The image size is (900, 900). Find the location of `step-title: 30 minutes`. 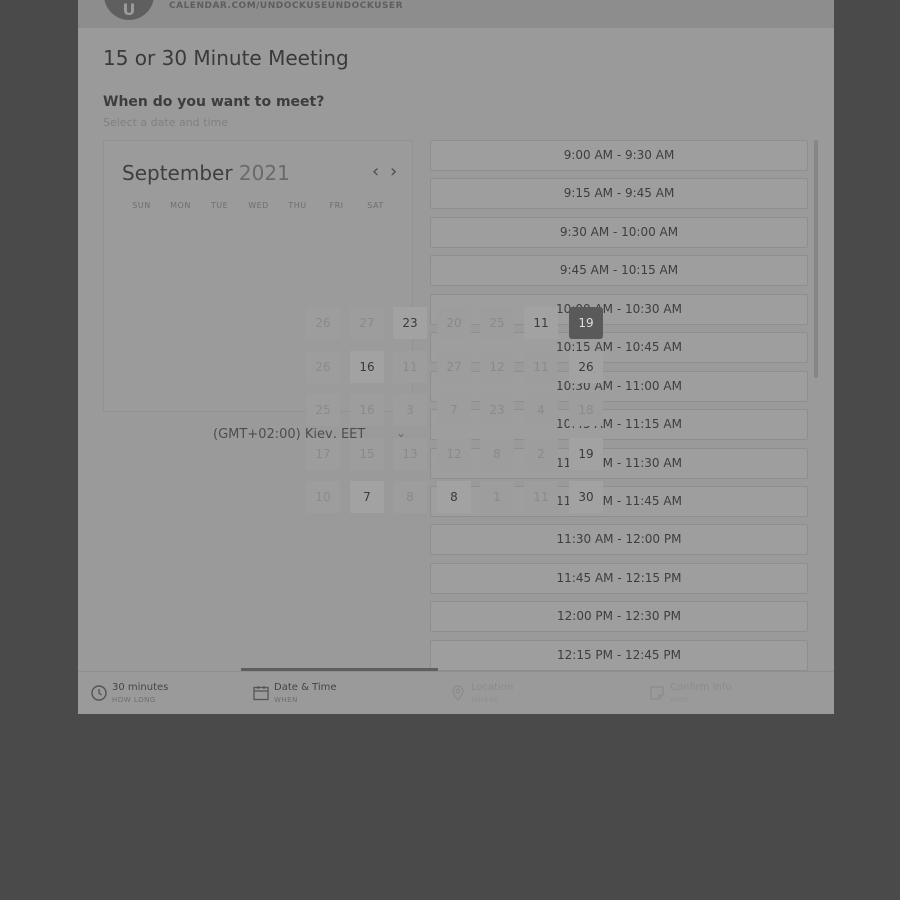

step-title: 30 minutes is located at coordinates (140, 687).